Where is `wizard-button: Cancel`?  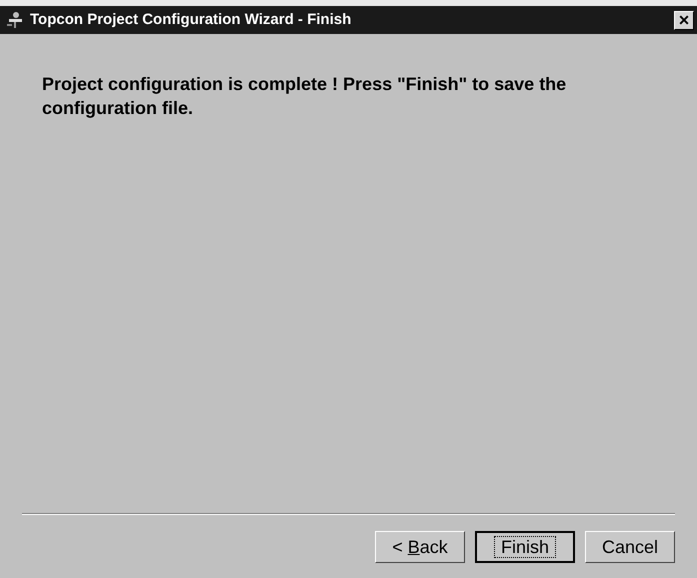
wizard-button: Cancel is located at coordinates (630, 547).